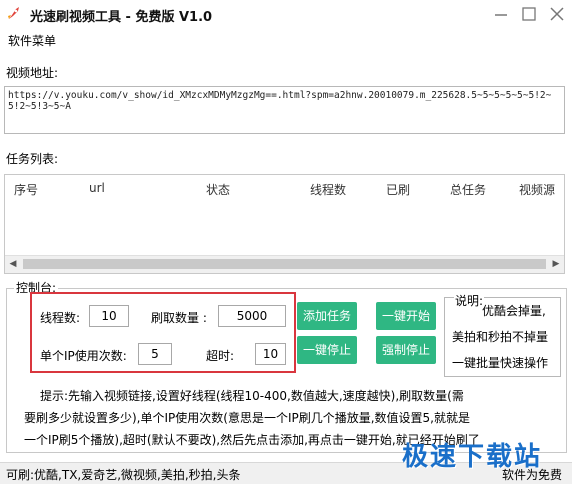 Image resolution: width=572 pixels, height=484 pixels. Describe the element at coordinates (501, 14) in the screenshot. I see `minimize-icon` at that location.